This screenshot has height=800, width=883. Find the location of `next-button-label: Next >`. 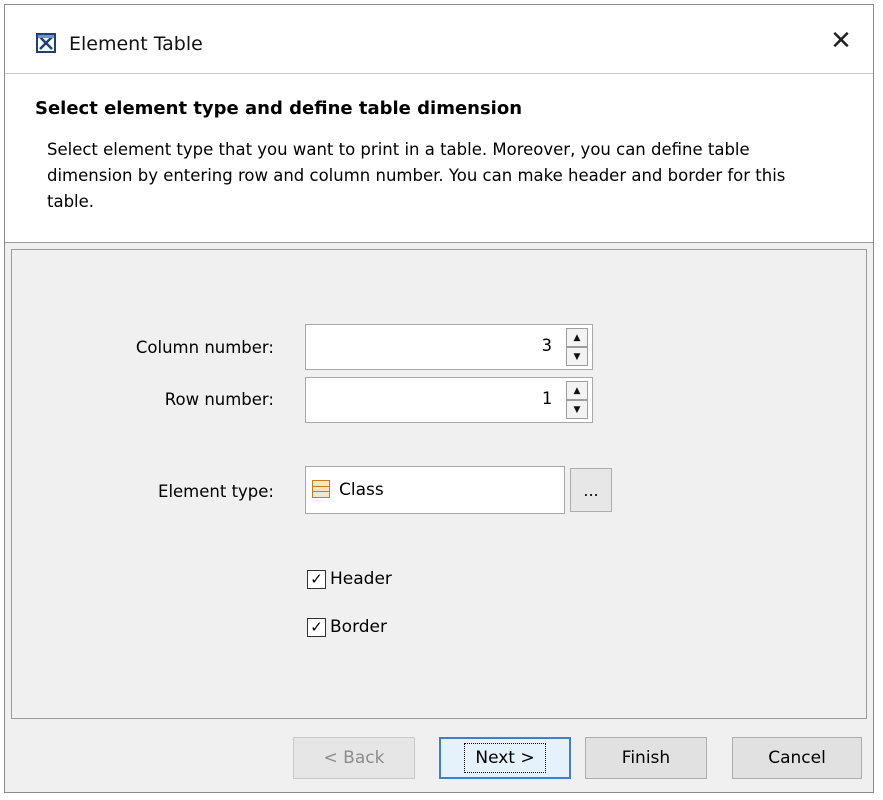

next-button-label: Next > is located at coordinates (505, 758).